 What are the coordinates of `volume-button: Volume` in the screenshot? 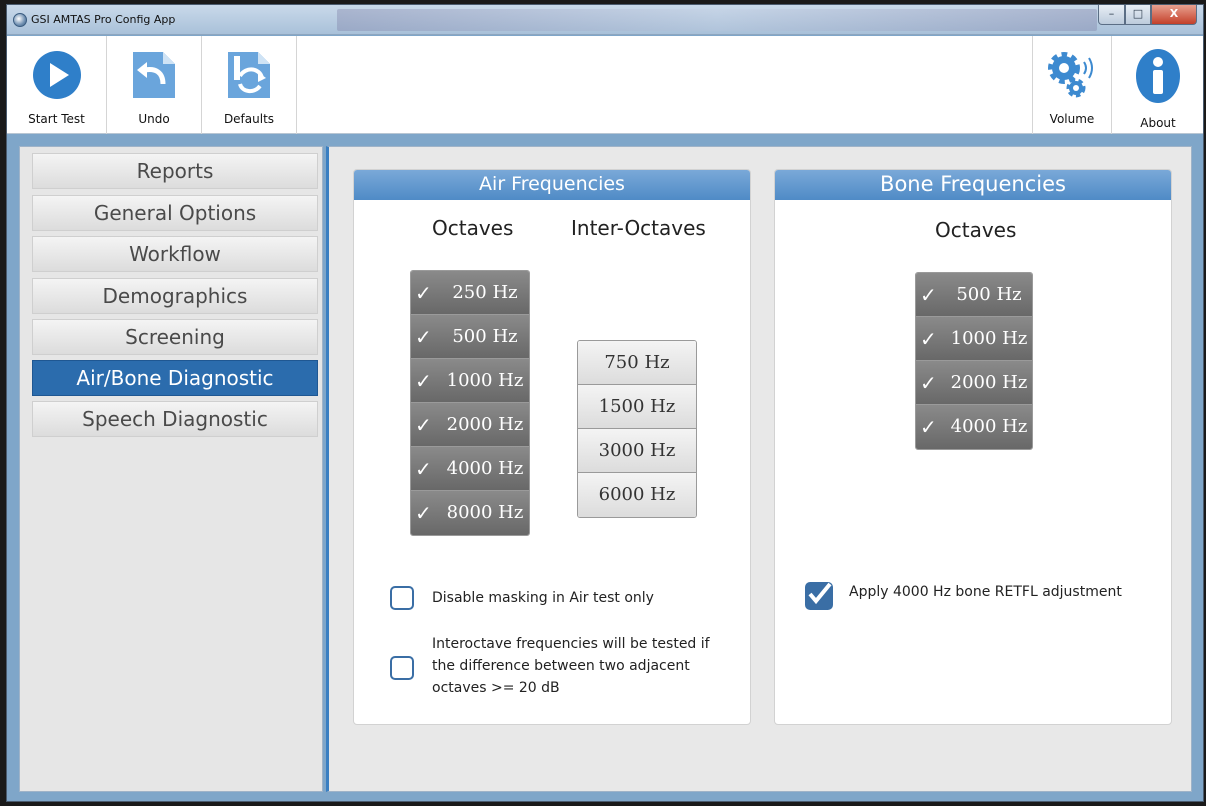 It's located at (1072, 85).